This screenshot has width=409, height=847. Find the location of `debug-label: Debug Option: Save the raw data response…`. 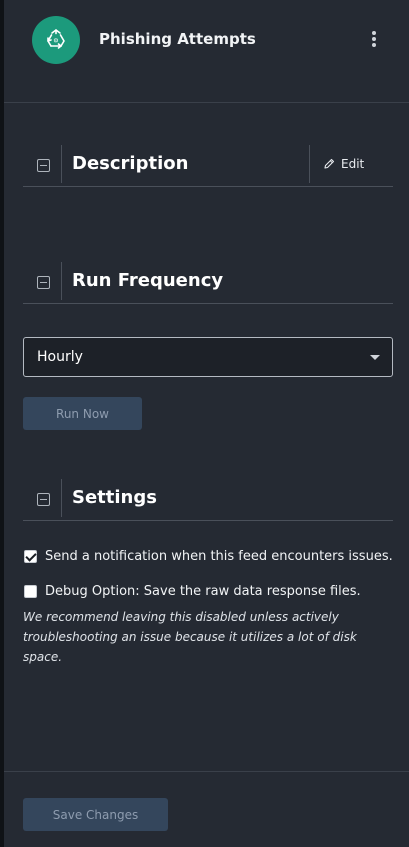

debug-label: Debug Option: Save the raw data response… is located at coordinates (203, 591).